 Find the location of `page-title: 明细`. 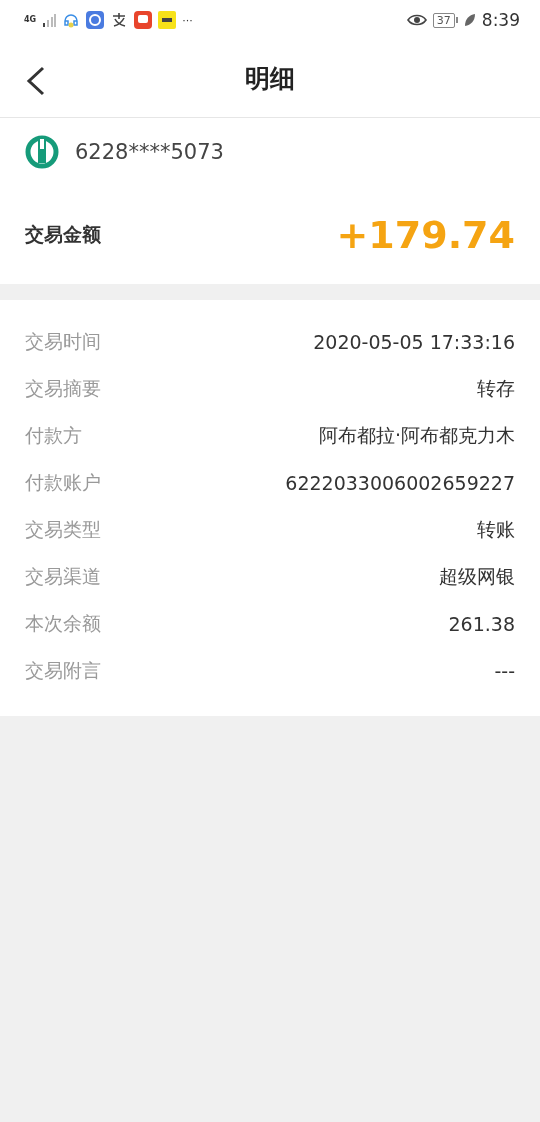

page-title: 明细 is located at coordinates (270, 79).